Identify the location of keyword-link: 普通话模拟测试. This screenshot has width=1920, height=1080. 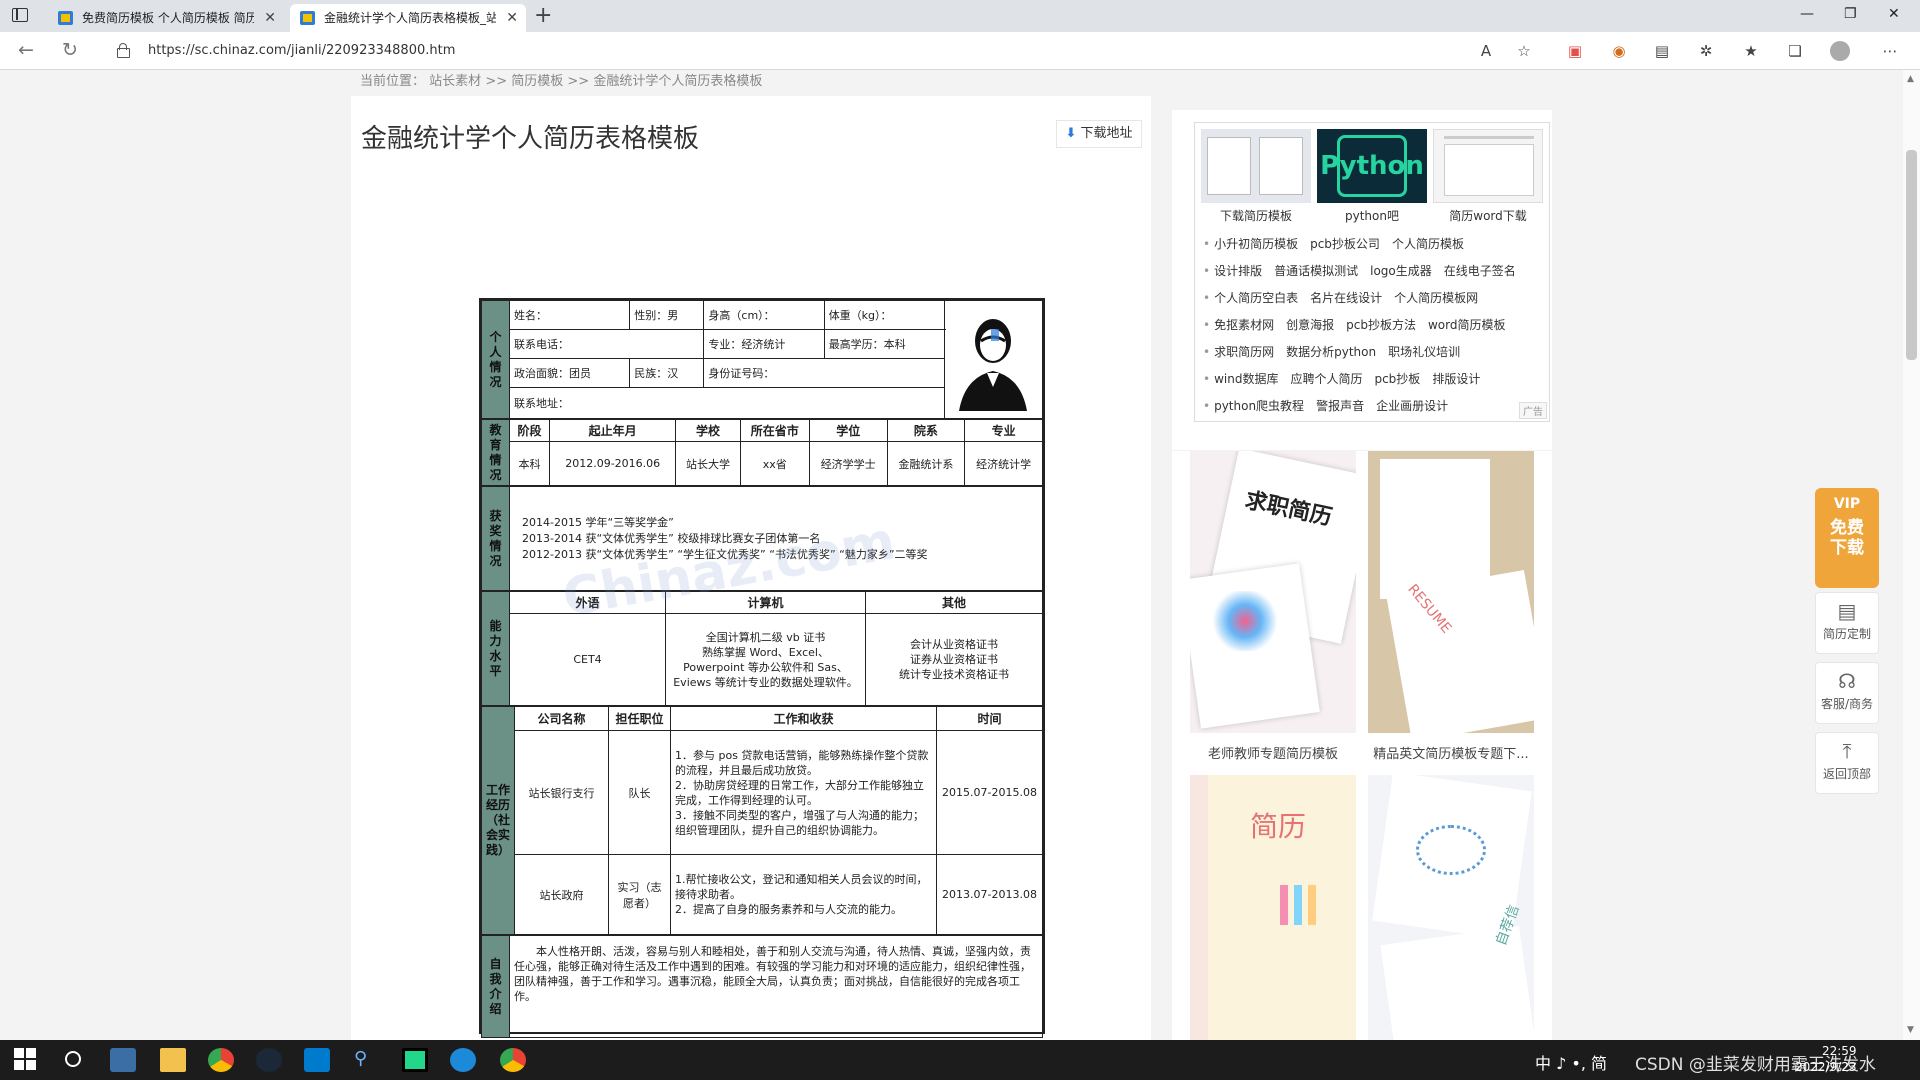
(1316, 271).